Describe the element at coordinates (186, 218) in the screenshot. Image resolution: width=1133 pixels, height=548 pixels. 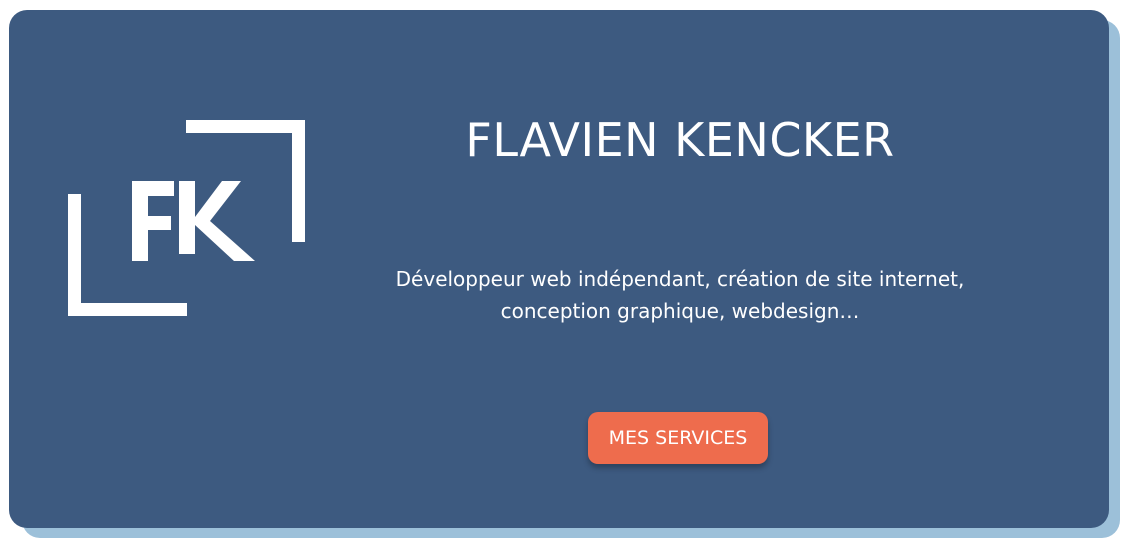
I see `fk-logo-mark` at that location.